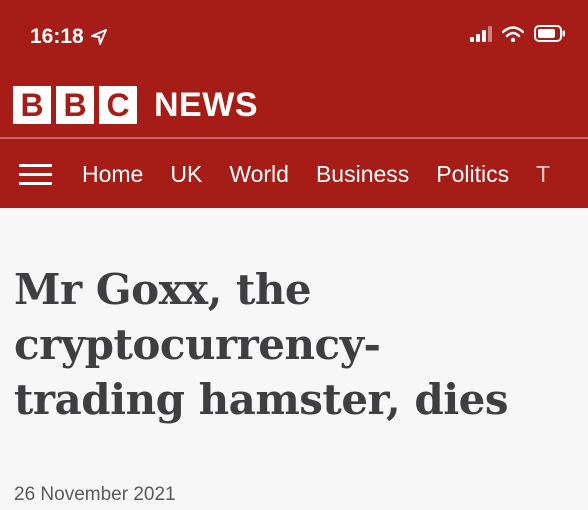  I want to click on menu-icon, so click(35, 175).